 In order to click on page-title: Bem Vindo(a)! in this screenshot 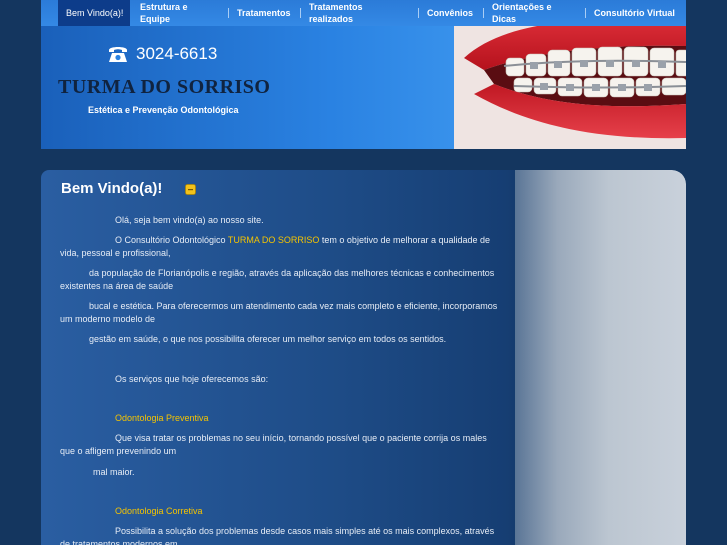, I will do `click(112, 188)`.